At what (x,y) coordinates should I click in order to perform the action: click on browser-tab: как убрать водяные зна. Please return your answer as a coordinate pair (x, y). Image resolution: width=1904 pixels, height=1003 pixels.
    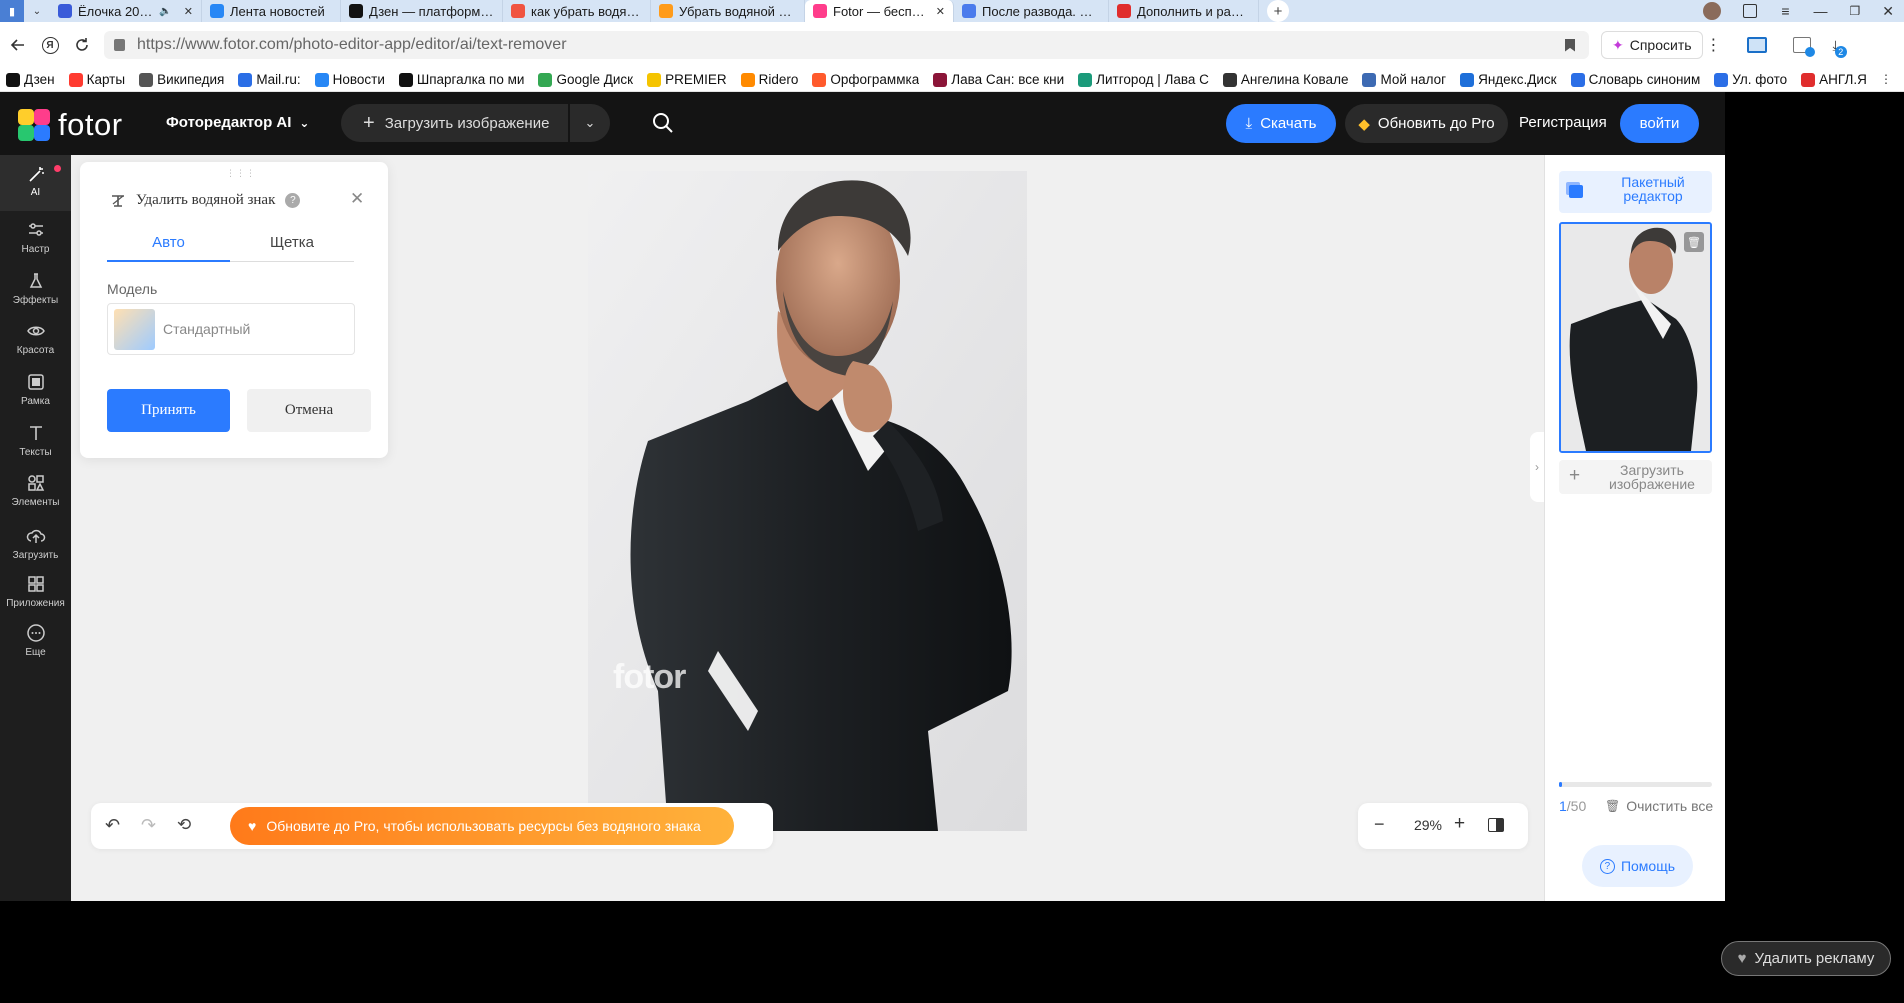
    Looking at the image, I should click on (577, 11).